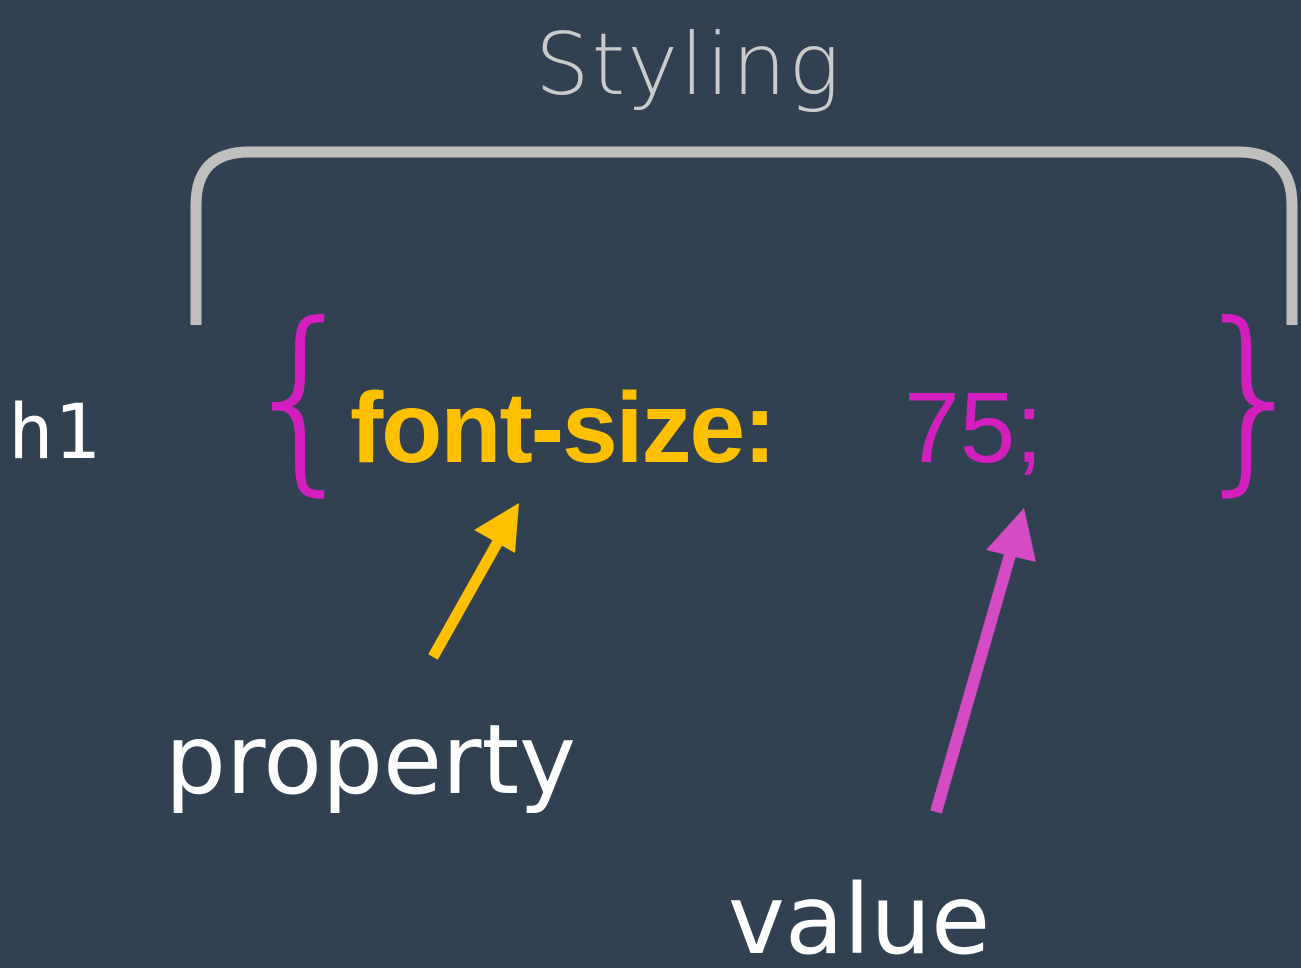 This screenshot has width=1301, height=968. I want to click on close-brace: }, so click(1244, 398).